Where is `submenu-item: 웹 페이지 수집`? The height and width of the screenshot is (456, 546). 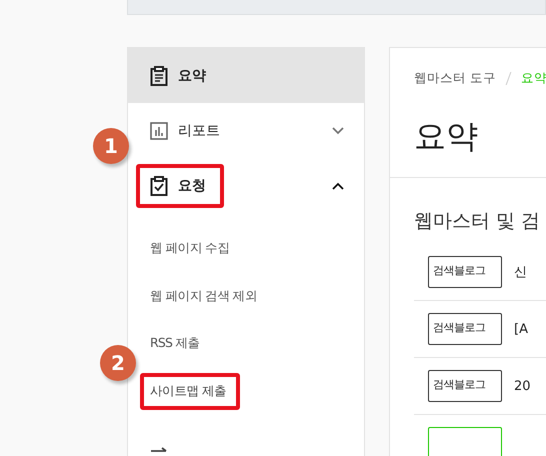
submenu-item: 웹 페이지 수집 is located at coordinates (190, 249).